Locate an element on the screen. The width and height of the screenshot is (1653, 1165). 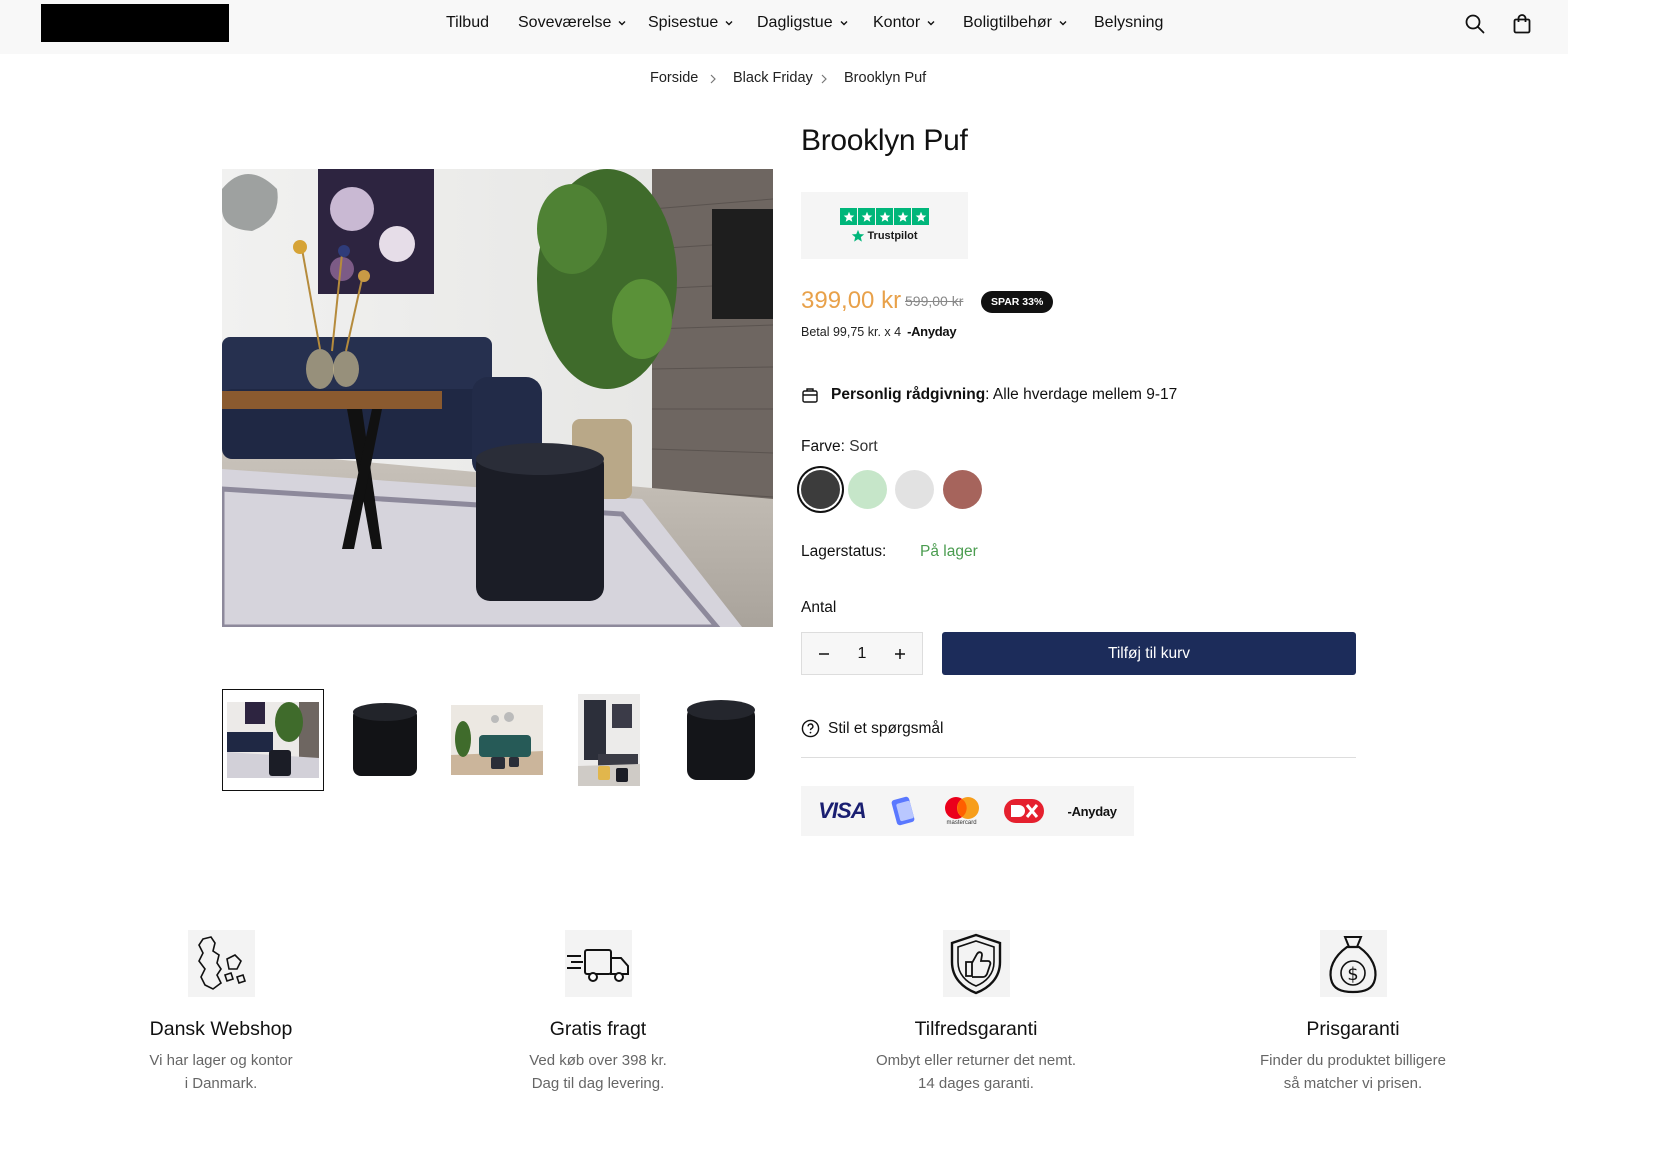
nav-item-kontor: Kontor is located at coordinates (904, 23).